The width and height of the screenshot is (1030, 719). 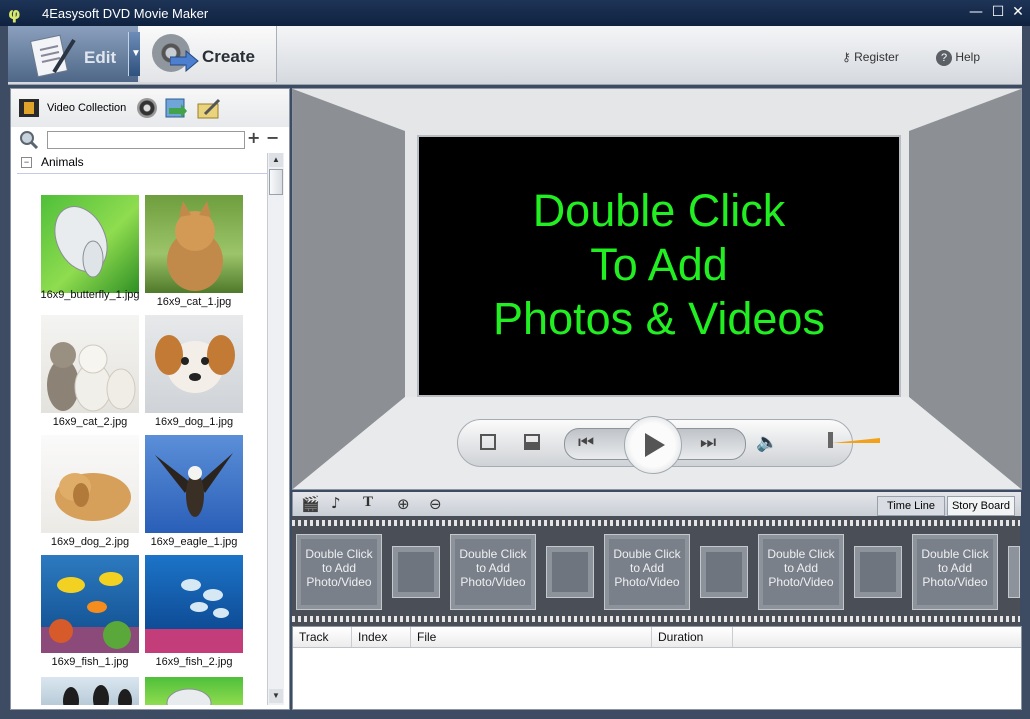 What do you see at coordinates (208, 54) in the screenshot?
I see `create-button: Create` at bounding box center [208, 54].